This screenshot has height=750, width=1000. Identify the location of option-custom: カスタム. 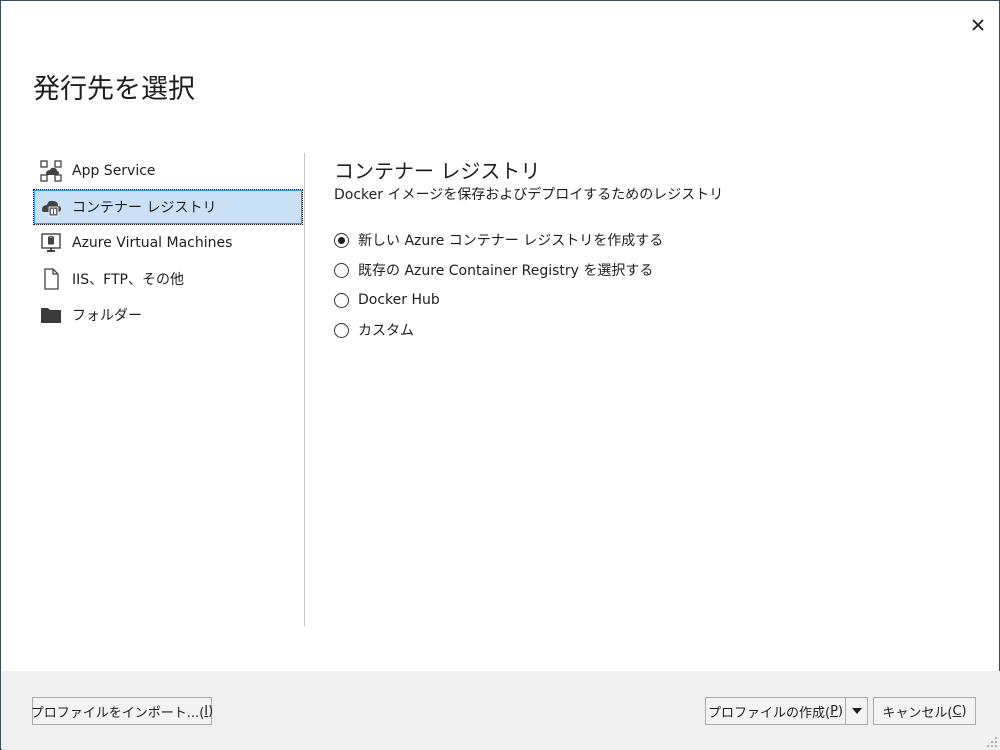
(498, 330).